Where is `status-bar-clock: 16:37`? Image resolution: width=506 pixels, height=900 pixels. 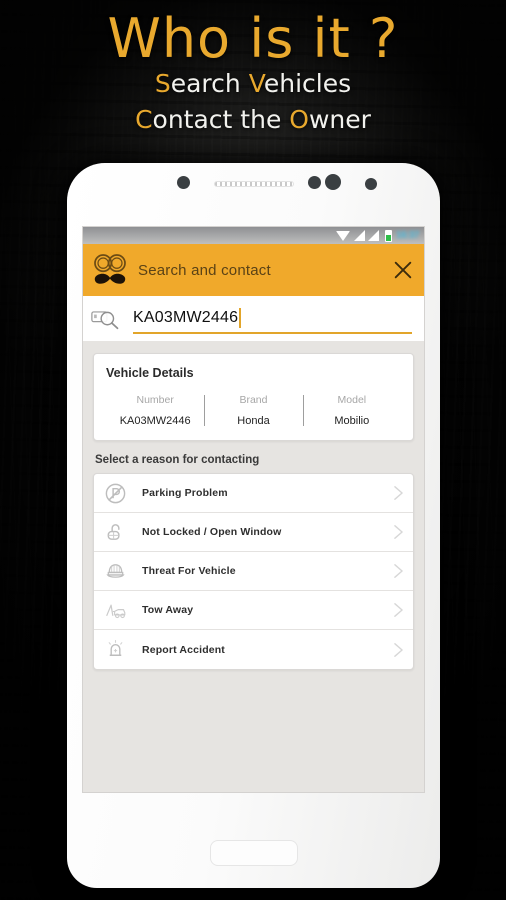
status-bar-clock: 16:37 is located at coordinates (407, 235).